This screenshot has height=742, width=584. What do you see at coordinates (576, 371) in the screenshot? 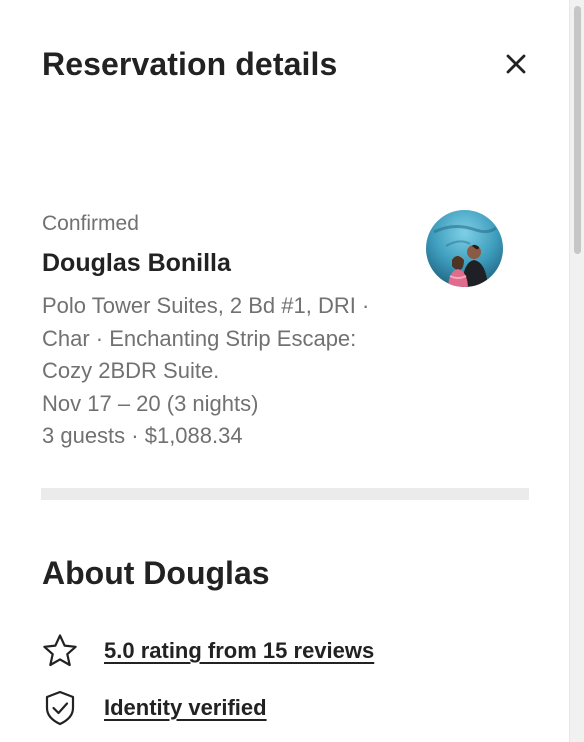
I see `scrollbar-track` at bounding box center [576, 371].